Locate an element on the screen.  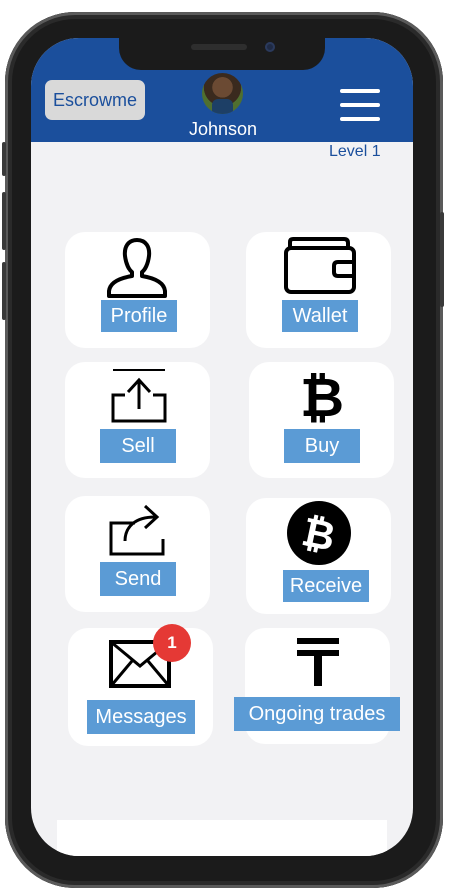
upload-icon is located at coordinates (139, 396).